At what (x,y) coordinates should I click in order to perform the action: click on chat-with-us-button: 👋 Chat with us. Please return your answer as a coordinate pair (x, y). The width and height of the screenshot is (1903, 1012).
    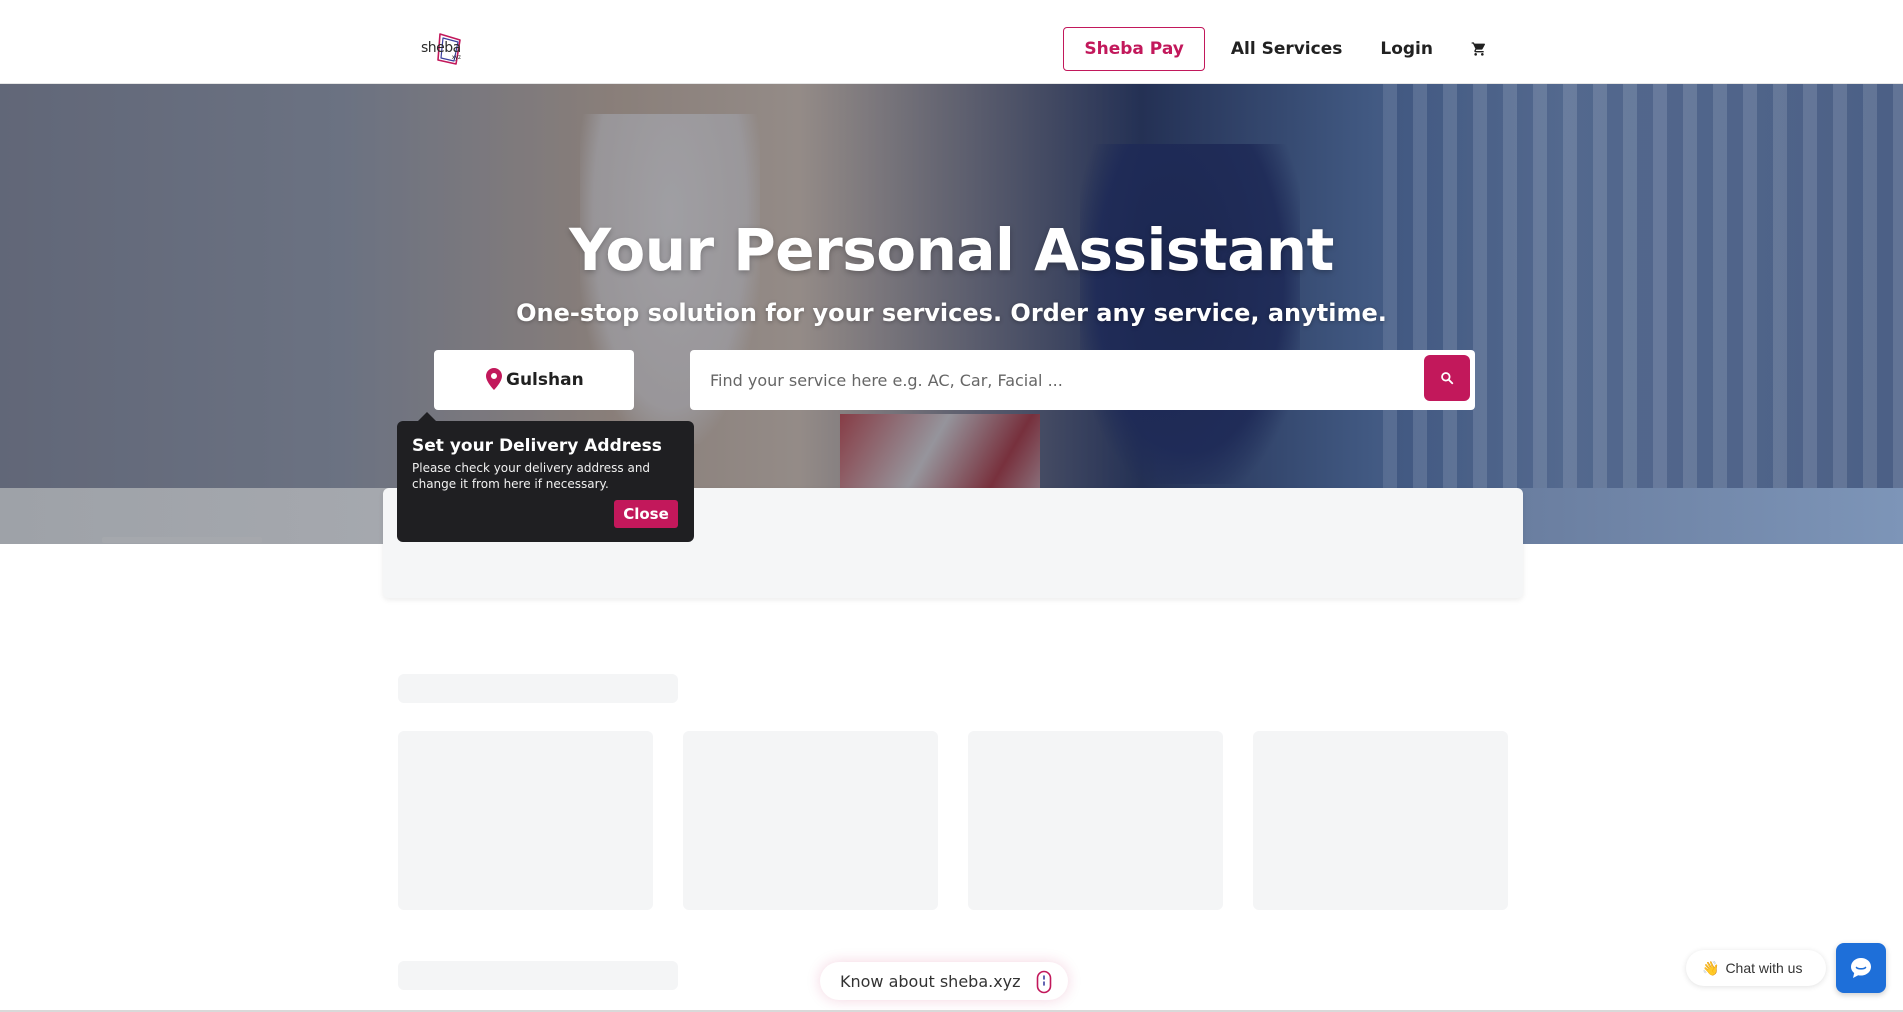
    Looking at the image, I should click on (1756, 968).